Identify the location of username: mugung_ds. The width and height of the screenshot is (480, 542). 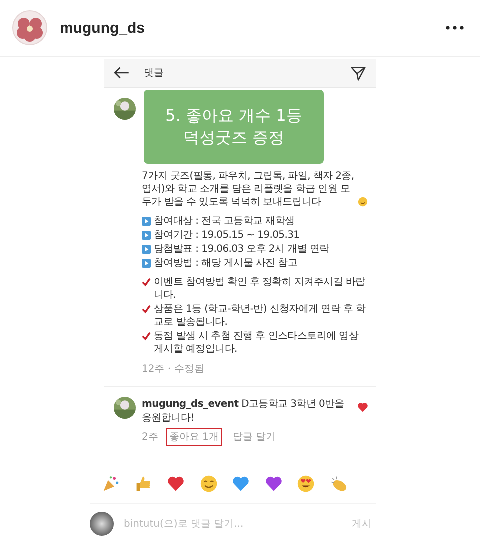
(247, 28).